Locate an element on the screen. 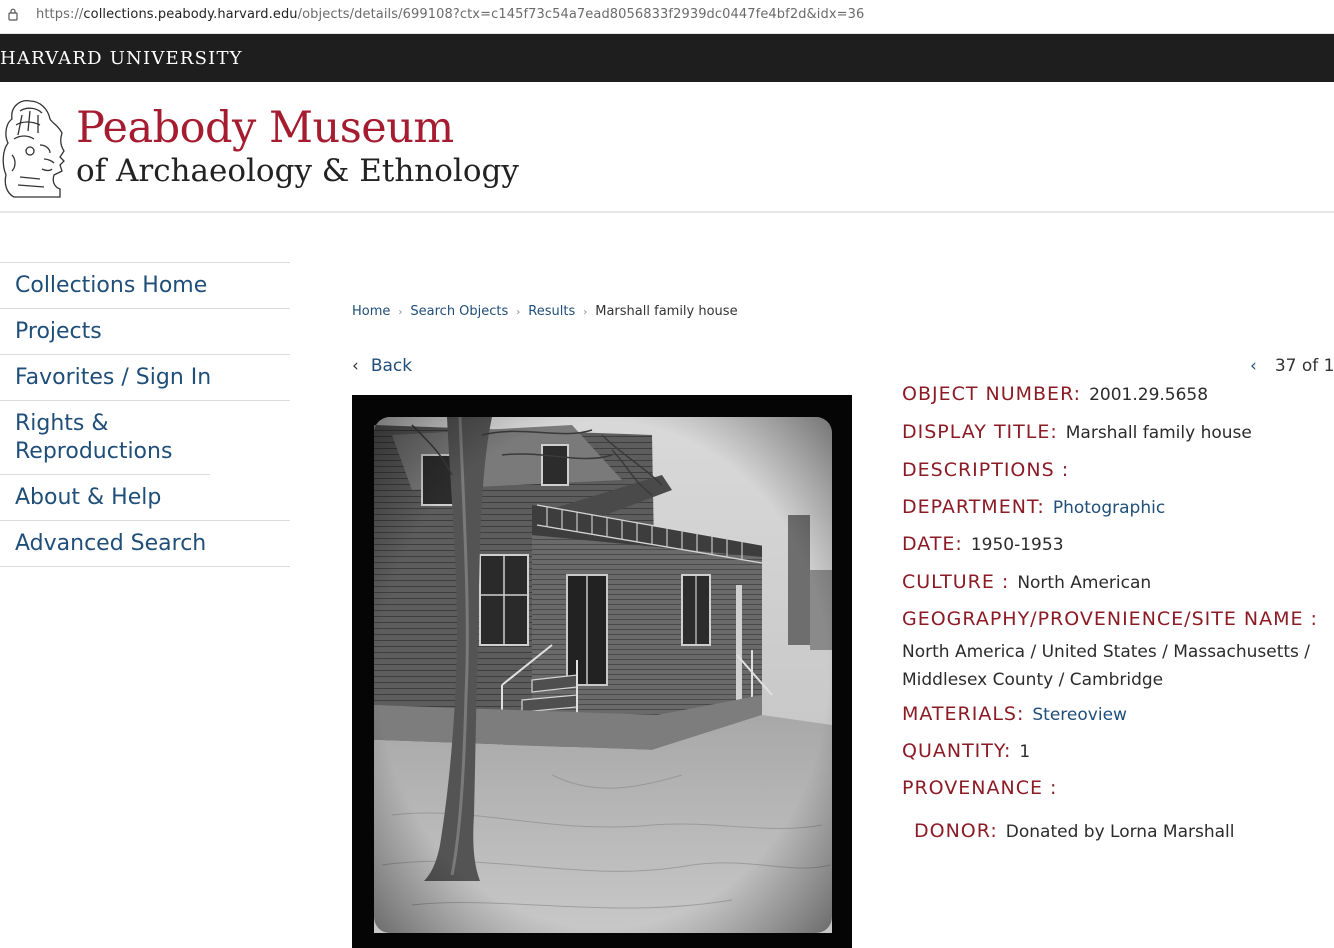 The height and width of the screenshot is (948, 1334). harvard-university-bar: HARVARD UNIVERSITY is located at coordinates (667, 58).